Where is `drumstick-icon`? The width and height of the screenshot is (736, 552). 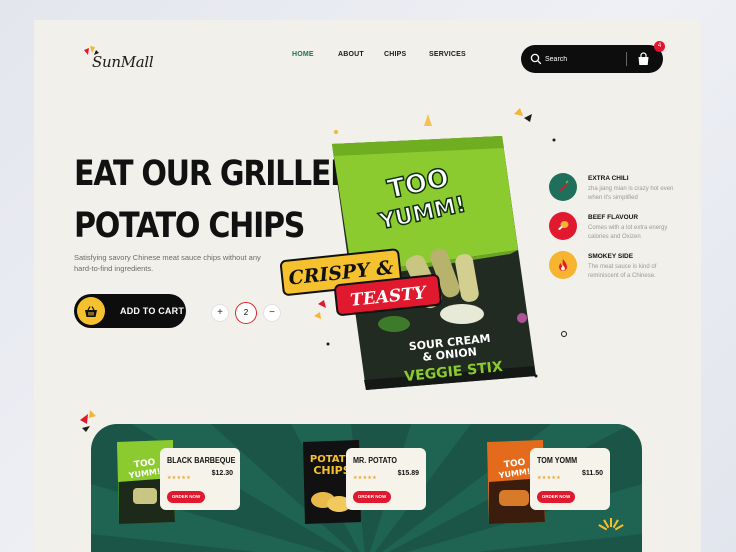 drumstick-icon is located at coordinates (563, 226).